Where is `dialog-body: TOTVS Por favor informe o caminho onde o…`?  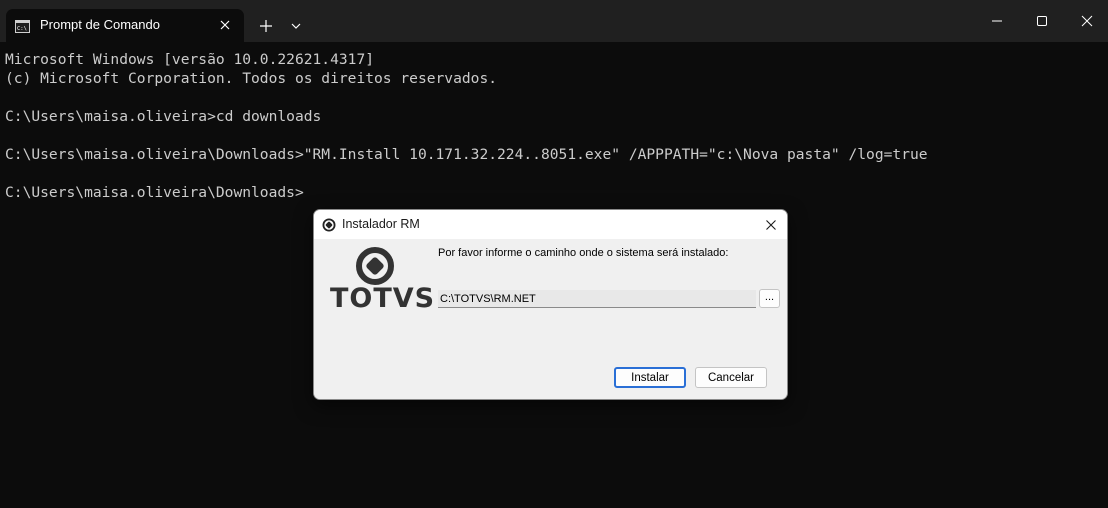 dialog-body: TOTVS Por favor informe o caminho onde o… is located at coordinates (550, 319).